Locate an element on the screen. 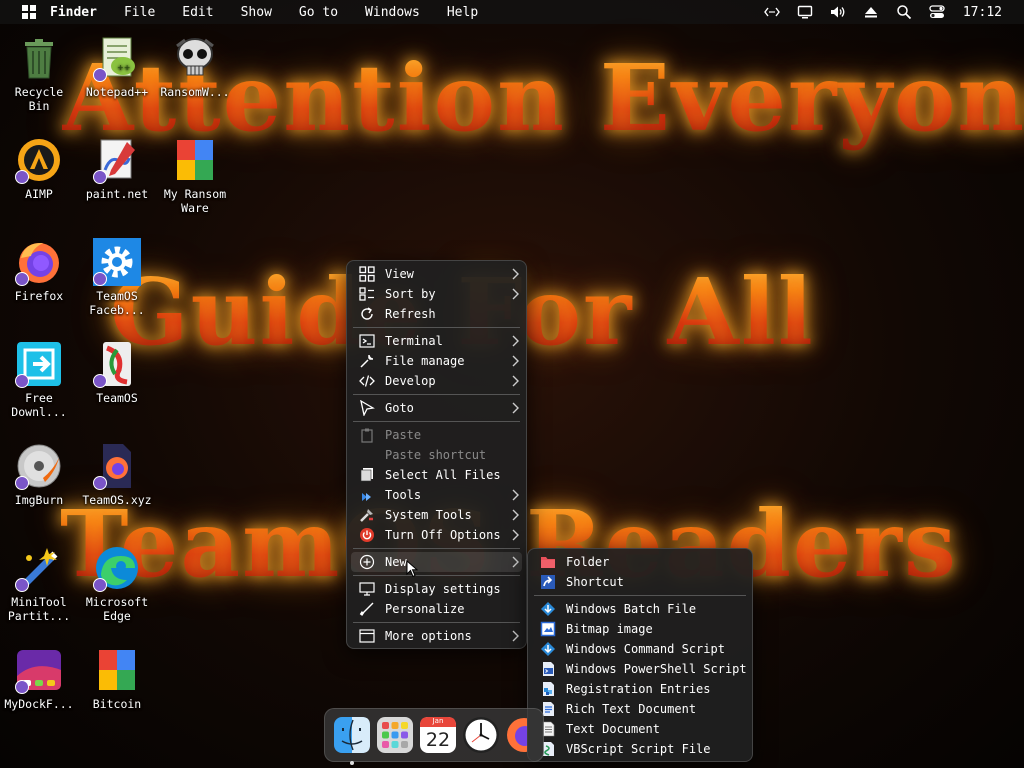  sort-icon is located at coordinates (367, 294).